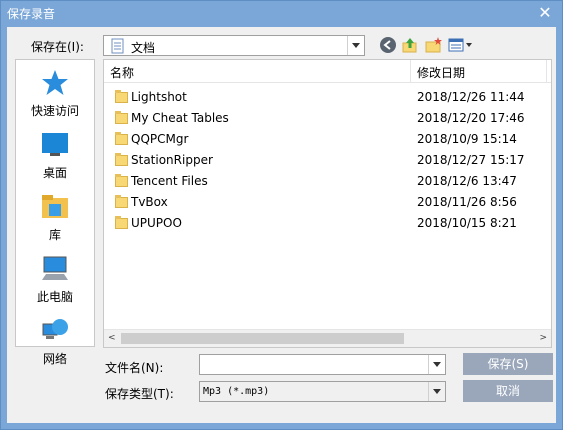 The height and width of the screenshot is (430, 563). I want to click on file-name: My Cheat Tables, so click(180, 118).